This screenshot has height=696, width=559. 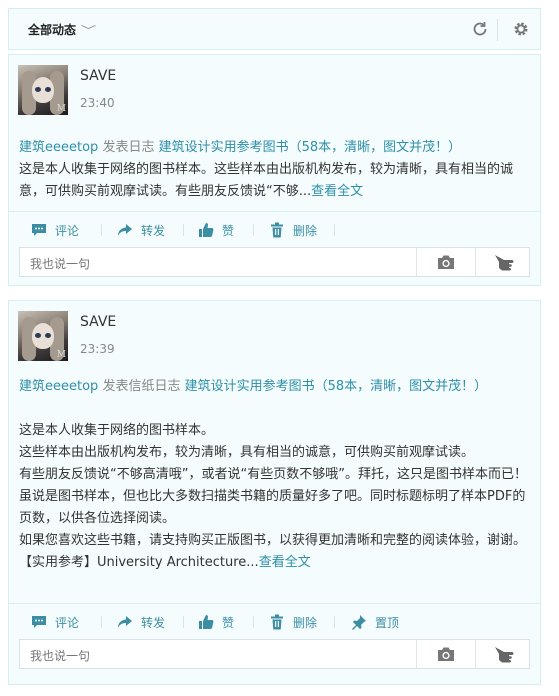 I want to click on feed-filter-dropdown: 全部动态 ﹀, so click(x=62, y=29).